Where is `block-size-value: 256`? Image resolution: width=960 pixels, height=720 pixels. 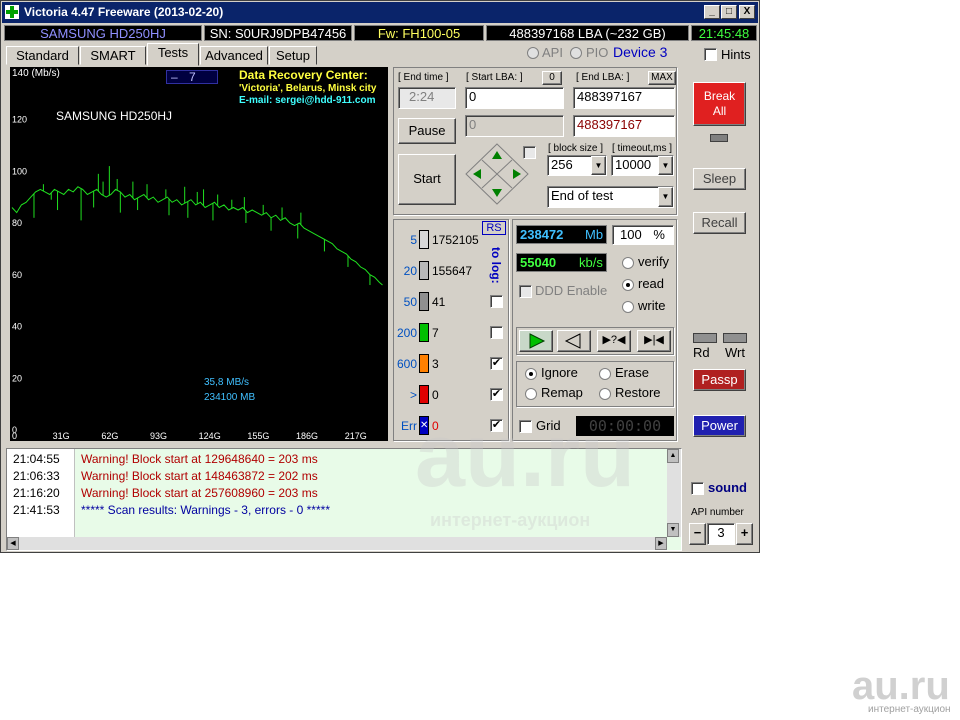 block-size-value: 256 is located at coordinates (562, 164).